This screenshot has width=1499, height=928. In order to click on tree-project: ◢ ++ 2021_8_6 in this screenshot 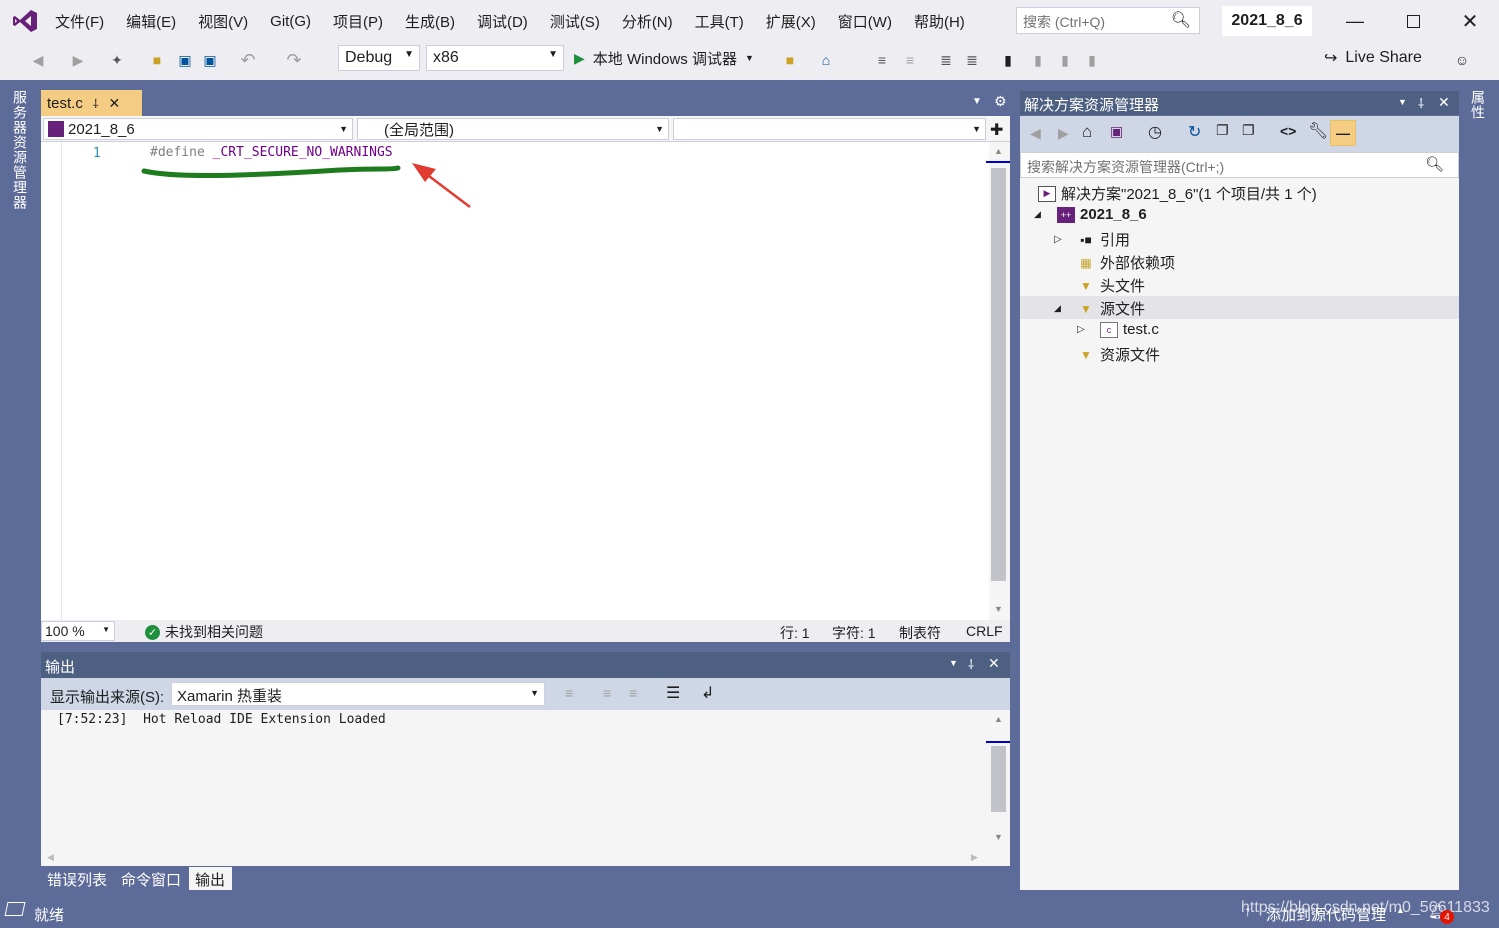, I will do `click(1090, 214)`.